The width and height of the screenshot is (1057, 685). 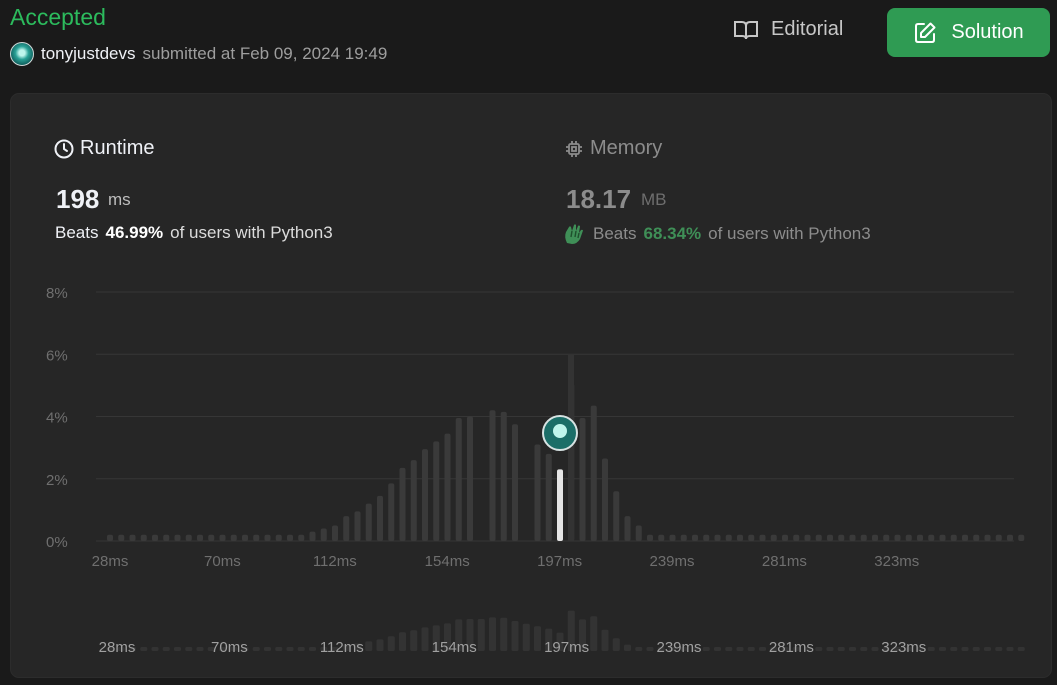 What do you see at coordinates (57, 418) in the screenshot?
I see `y-tick-label: 4%` at bounding box center [57, 418].